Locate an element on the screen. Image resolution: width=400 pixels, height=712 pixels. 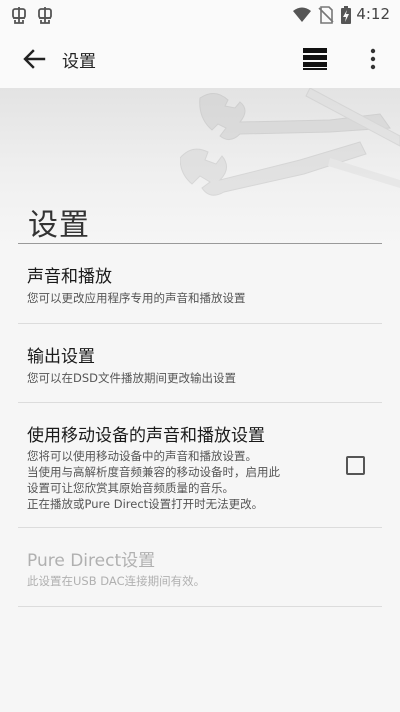
pref-title: 使用移动设备的声音和播放设置 is located at coordinates (146, 436).